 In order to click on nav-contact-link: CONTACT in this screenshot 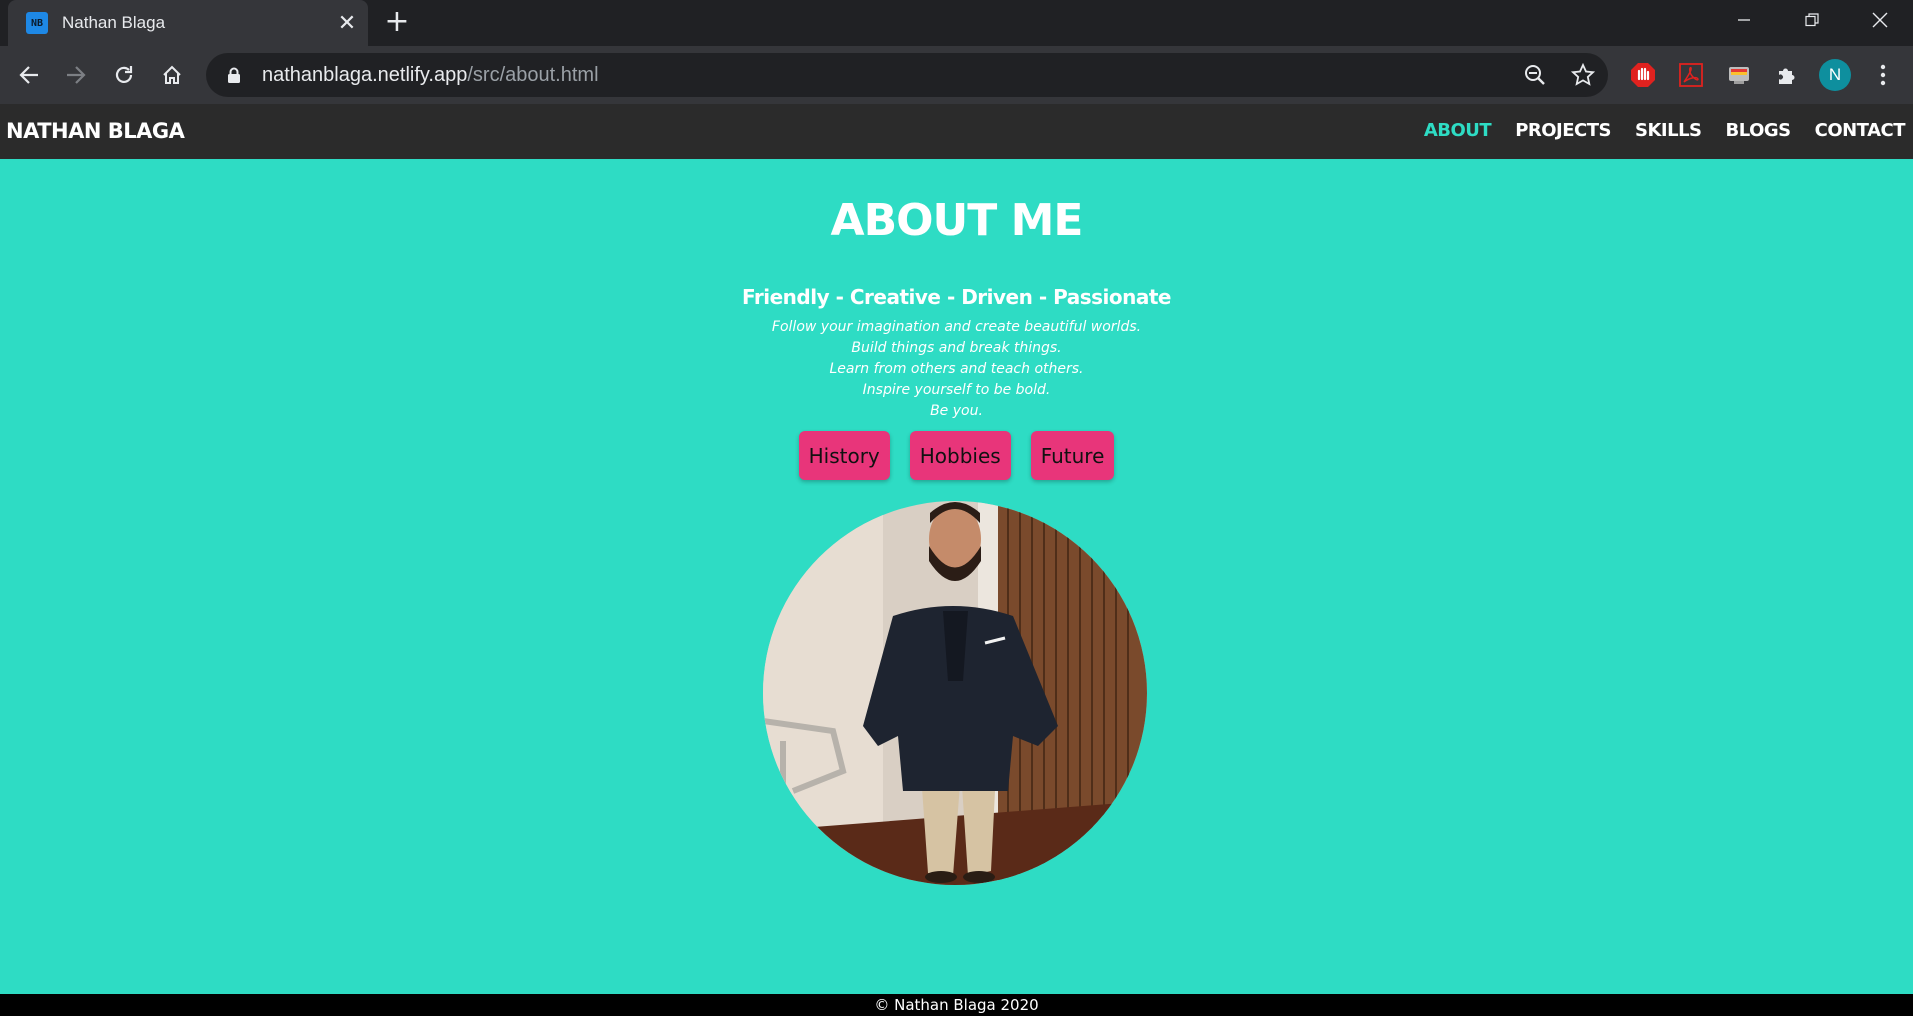, I will do `click(1860, 130)`.